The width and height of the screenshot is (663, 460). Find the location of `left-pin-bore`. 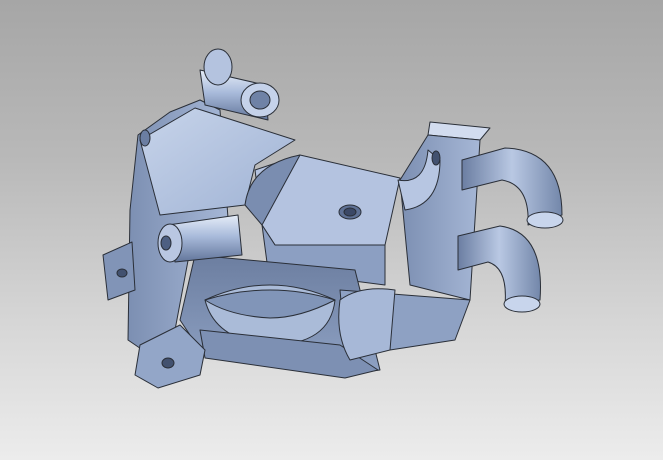

left-pin-bore is located at coordinates (166, 243).